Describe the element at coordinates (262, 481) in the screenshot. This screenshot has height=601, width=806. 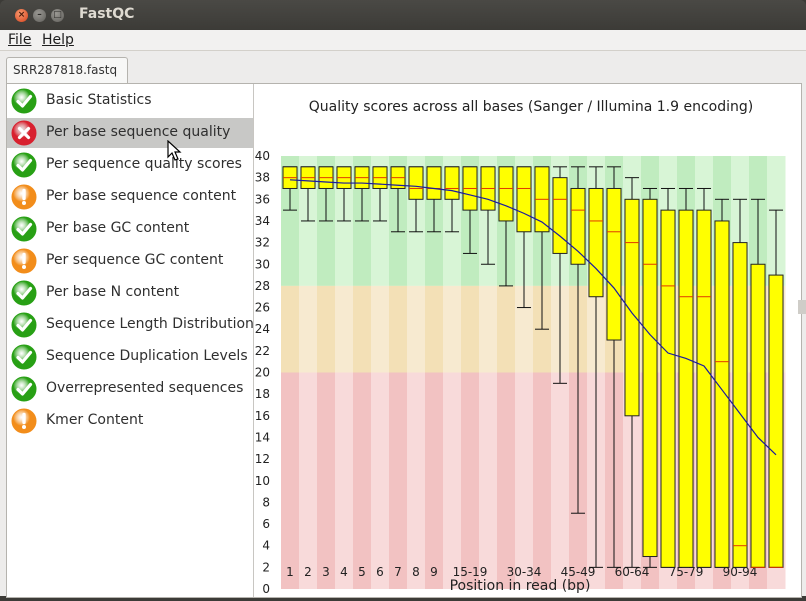
I see `y-tick-label: 10` at that location.